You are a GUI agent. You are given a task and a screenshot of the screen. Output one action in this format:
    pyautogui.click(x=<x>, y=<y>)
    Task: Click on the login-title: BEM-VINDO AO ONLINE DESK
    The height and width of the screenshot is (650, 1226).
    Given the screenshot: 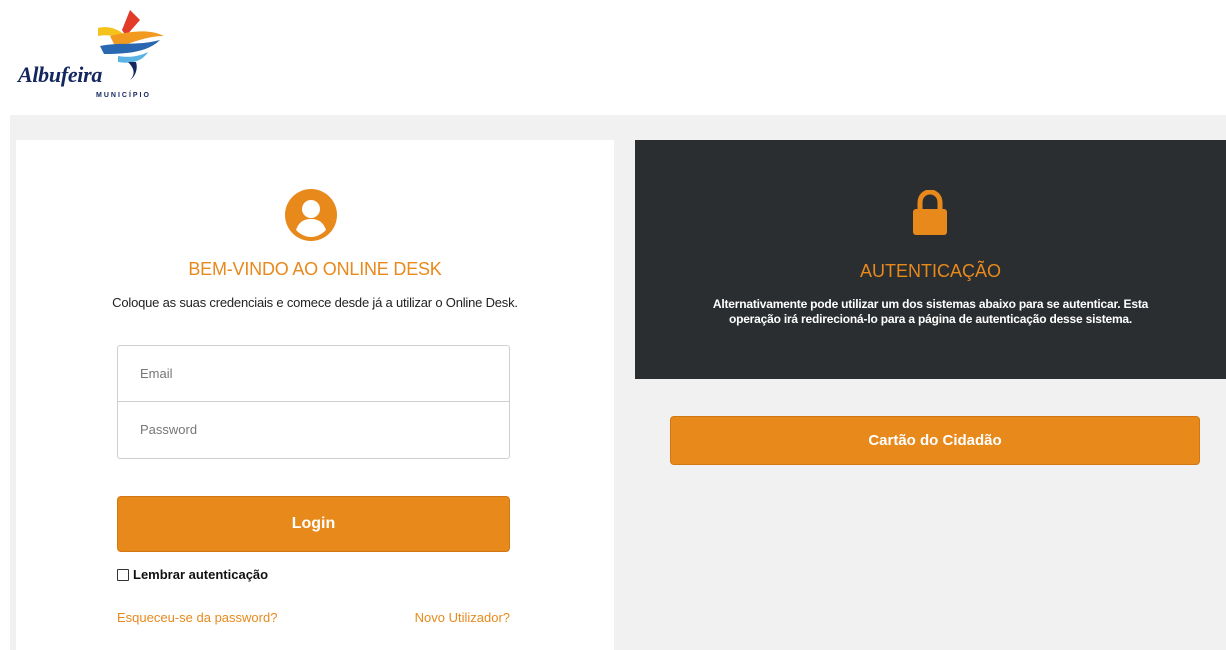 What is the action you would take?
    pyautogui.click(x=315, y=269)
    